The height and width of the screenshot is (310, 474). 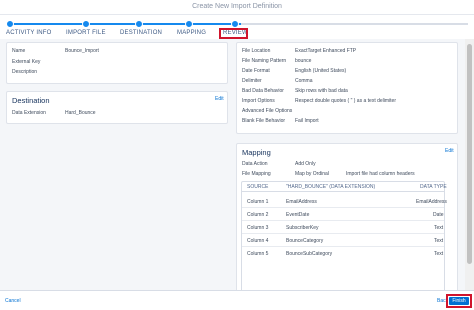 What do you see at coordinates (256, 71) in the screenshot?
I see `import-row-label: Date Format` at bounding box center [256, 71].